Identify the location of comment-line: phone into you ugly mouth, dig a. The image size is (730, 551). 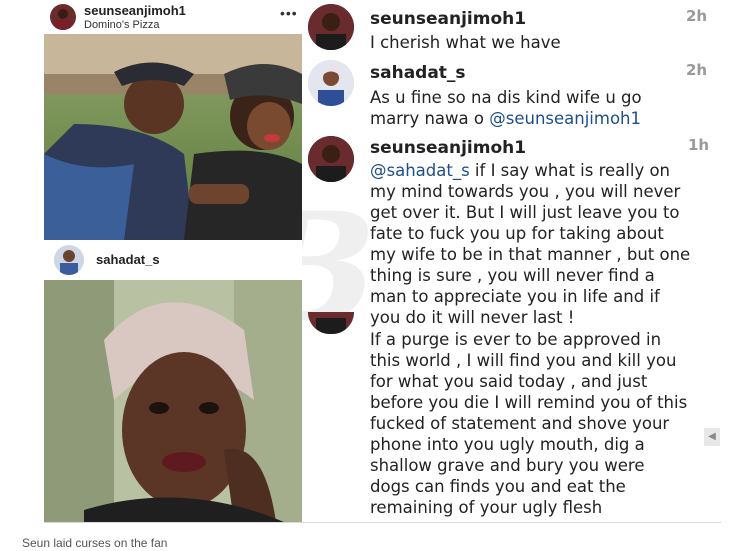
(507, 444).